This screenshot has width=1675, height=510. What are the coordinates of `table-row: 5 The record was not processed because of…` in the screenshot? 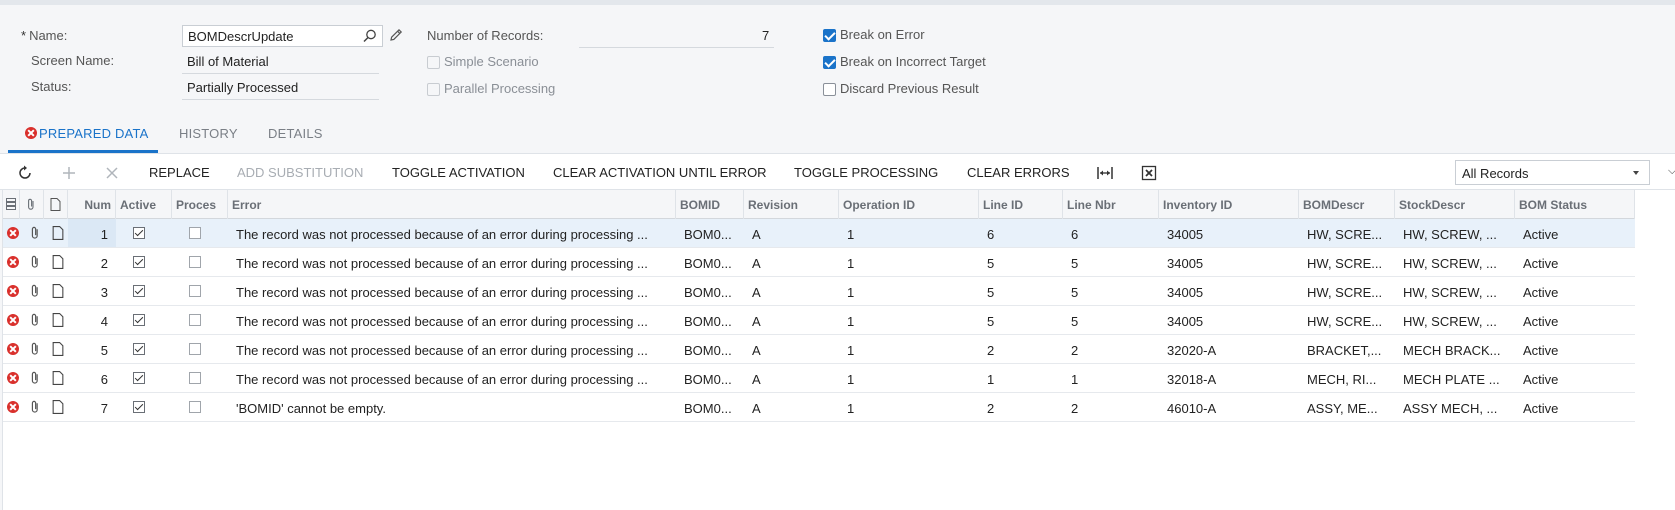 It's located at (819, 349).